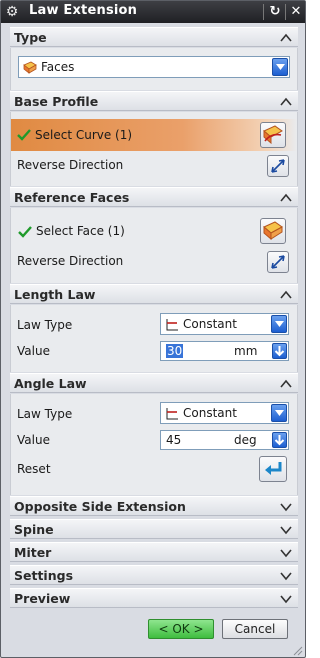  Describe the element at coordinates (224, 351) in the screenshot. I see `length-value-field: 30 mm` at that location.